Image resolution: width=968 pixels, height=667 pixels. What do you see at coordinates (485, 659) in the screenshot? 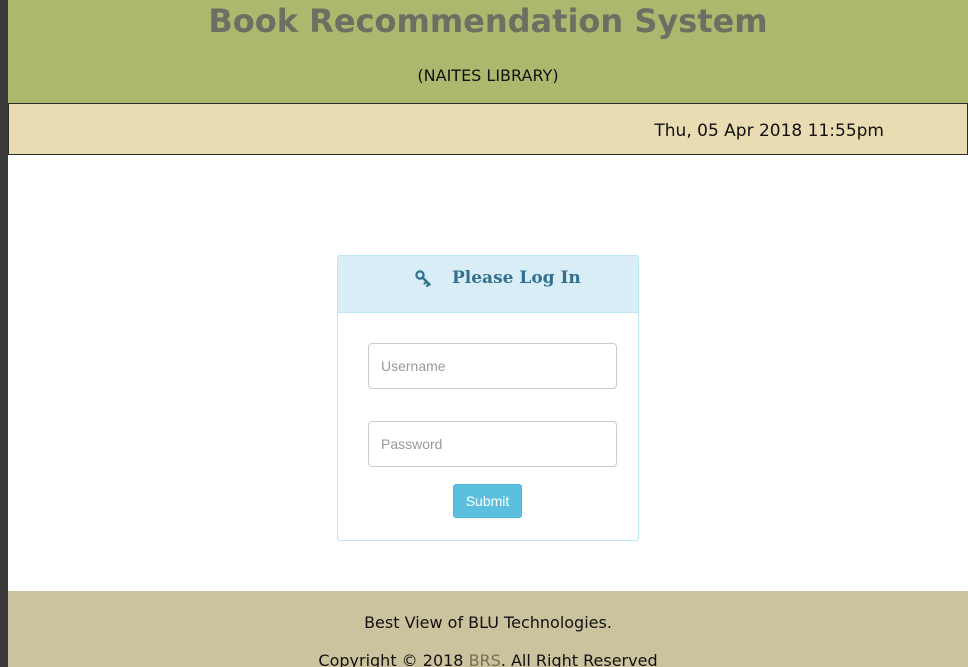
I see `brs-link: BRS` at bounding box center [485, 659].